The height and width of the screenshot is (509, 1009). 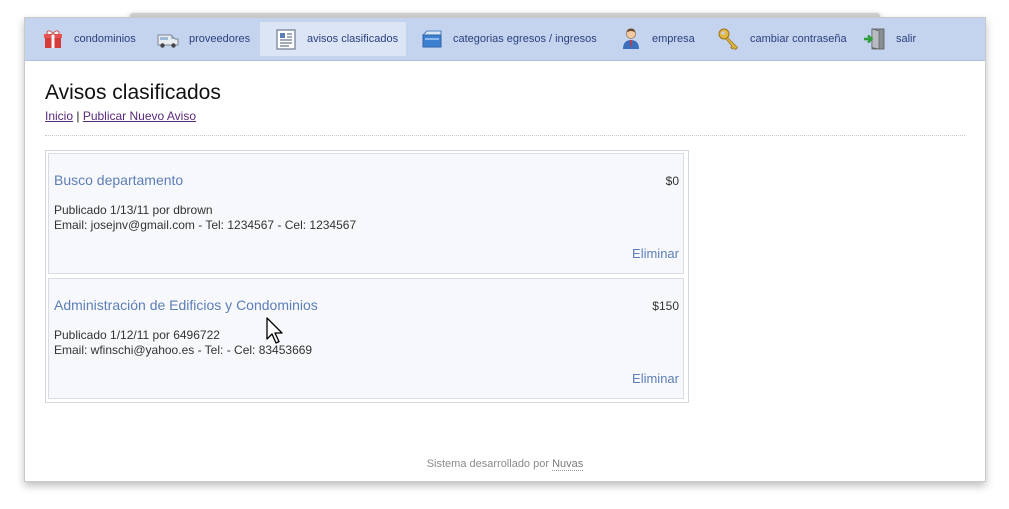 I want to click on footer: Sistema desarrollado por Nuvas, so click(x=505, y=464).